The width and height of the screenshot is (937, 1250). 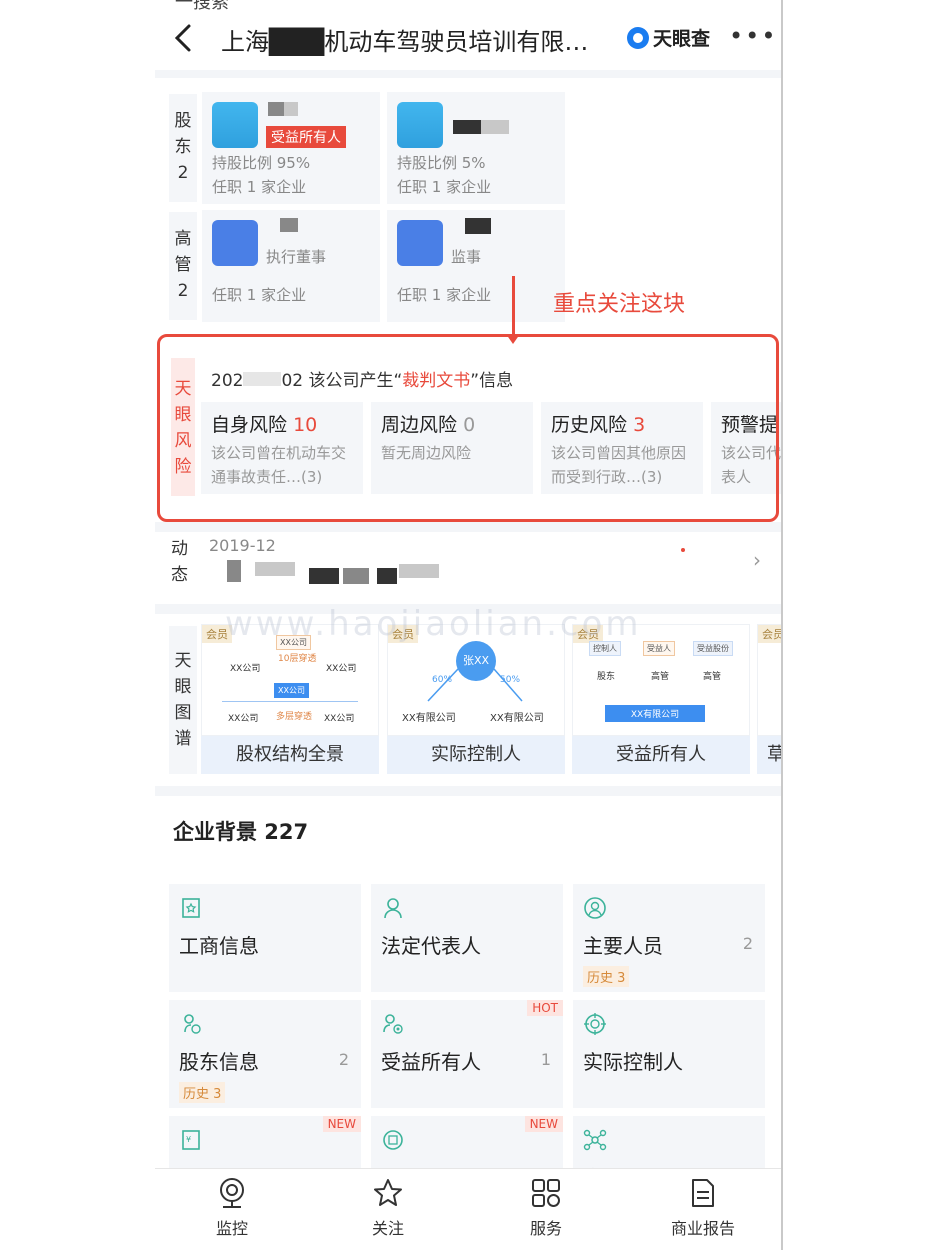 I want to click on tile-beneficiary: HOT 受益所有人 1, so click(x=467, y=1054).